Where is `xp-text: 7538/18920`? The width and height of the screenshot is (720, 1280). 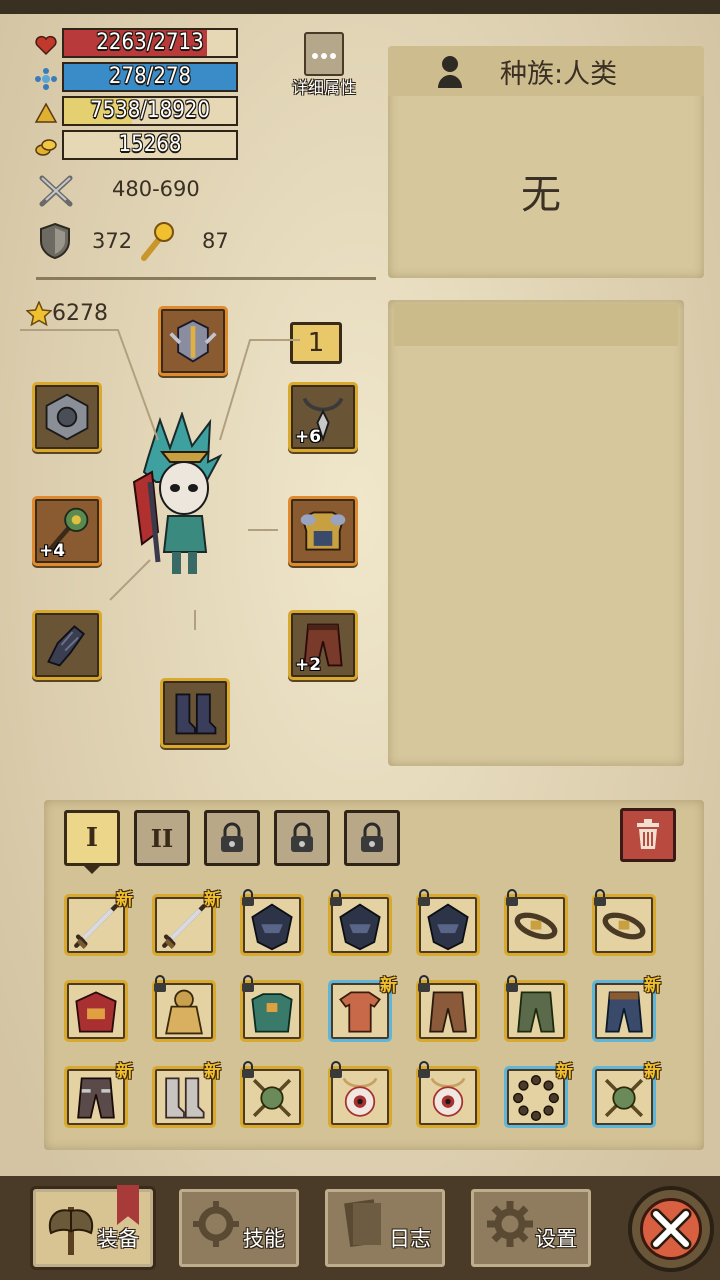 xp-text: 7538/18920 is located at coordinates (150, 110).